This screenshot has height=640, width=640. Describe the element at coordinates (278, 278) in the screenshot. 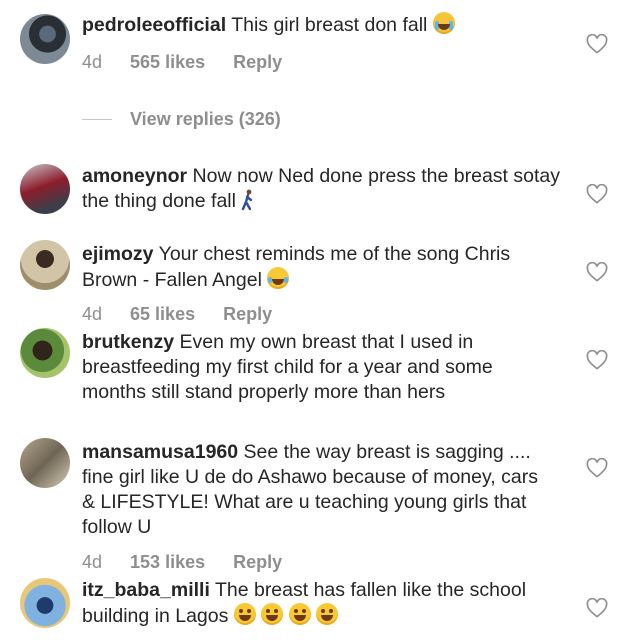

I see `tears-of-joy-icon` at that location.